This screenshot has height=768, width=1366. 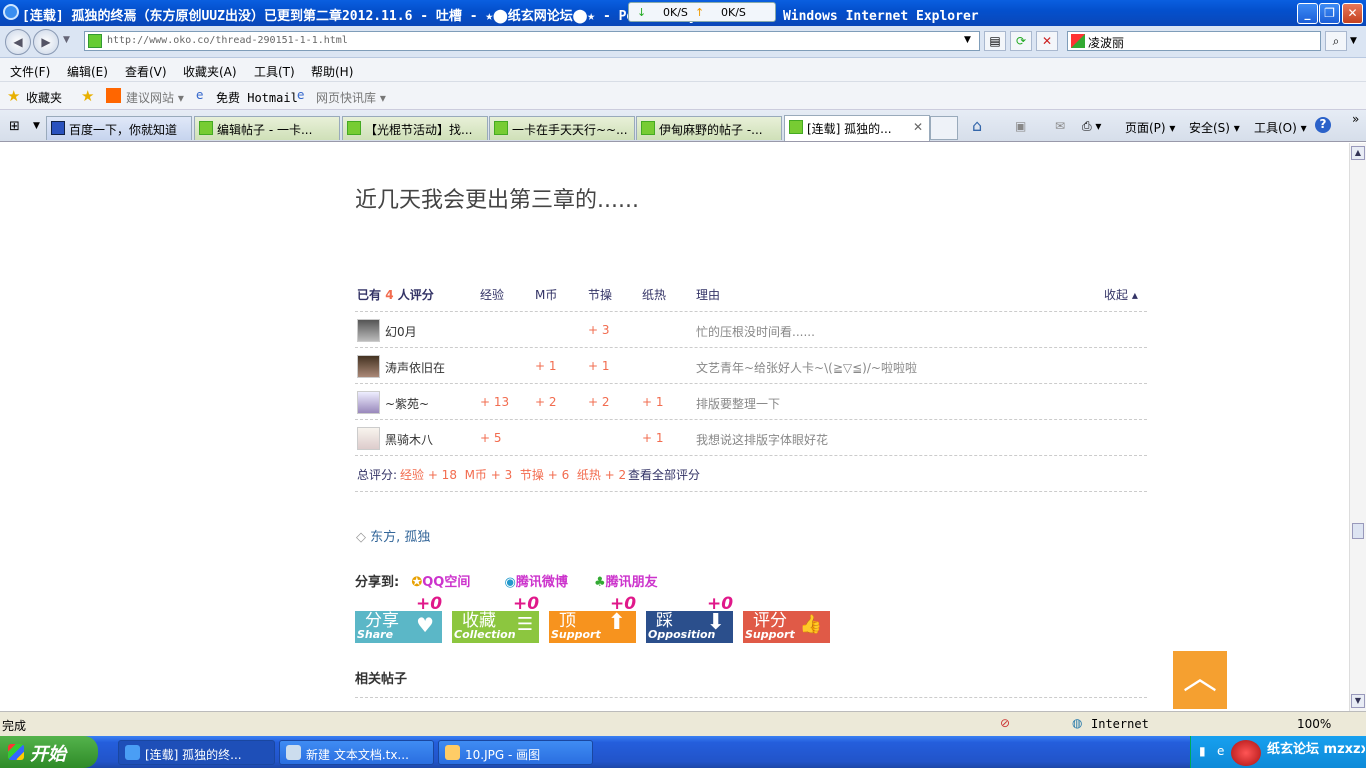 What do you see at coordinates (1357, 427) in the screenshot?
I see `vertical-scrollbar: ▲ ▼` at bounding box center [1357, 427].